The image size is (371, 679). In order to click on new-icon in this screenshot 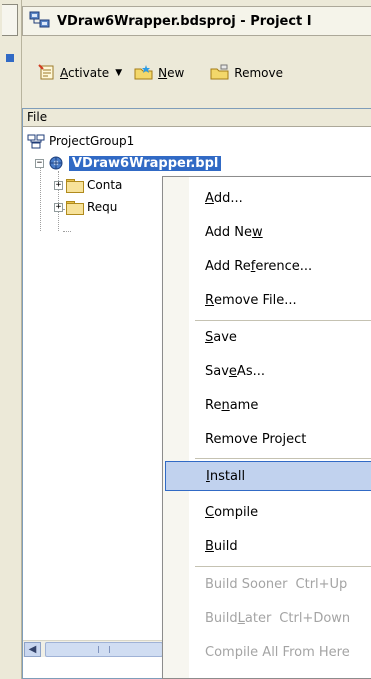, I will do `click(144, 73)`.